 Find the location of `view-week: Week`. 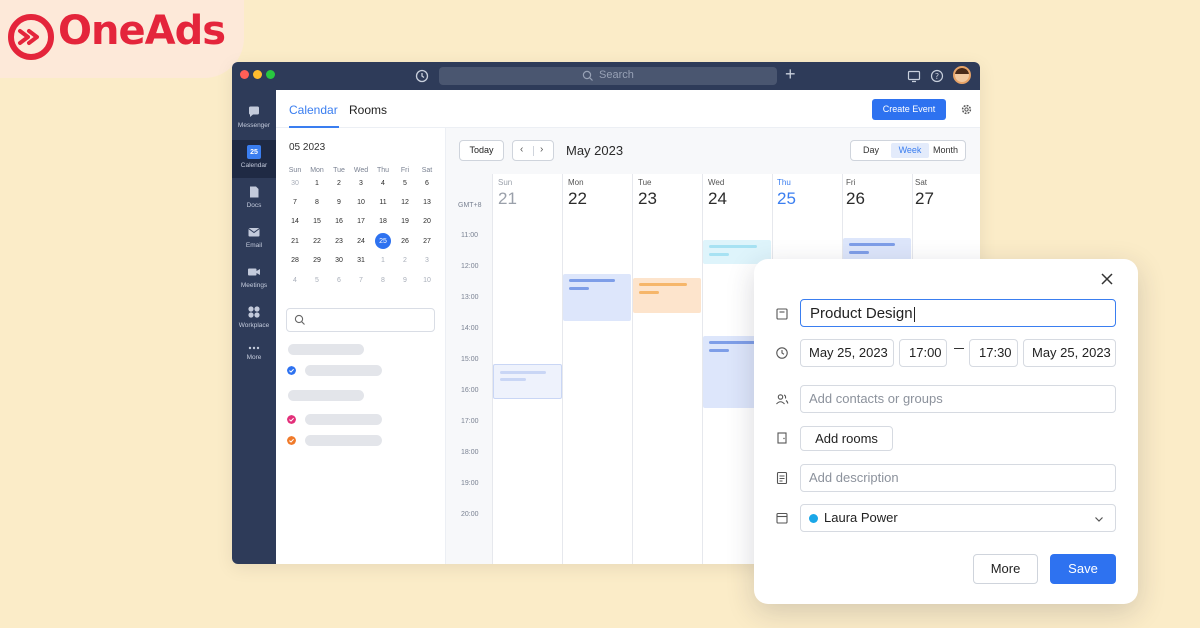

view-week: Week is located at coordinates (910, 150).